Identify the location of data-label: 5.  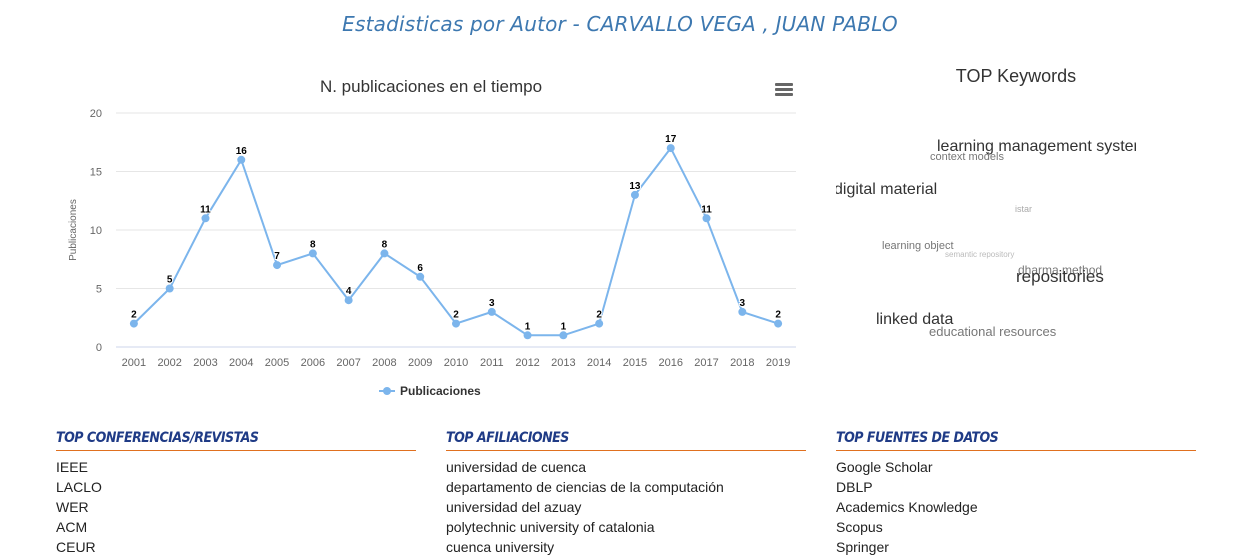
(170, 280).